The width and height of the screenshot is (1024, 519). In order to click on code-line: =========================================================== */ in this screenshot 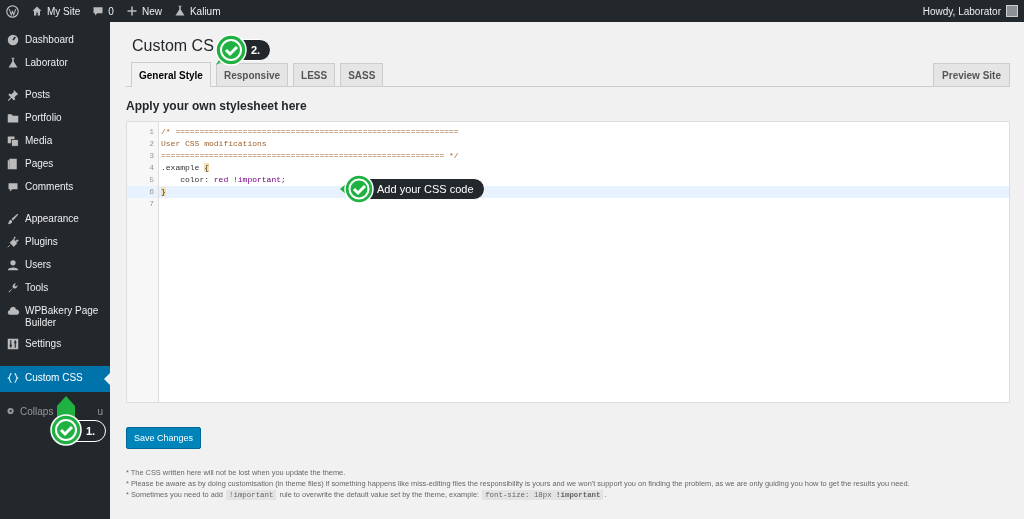, I will do `click(310, 156)`.